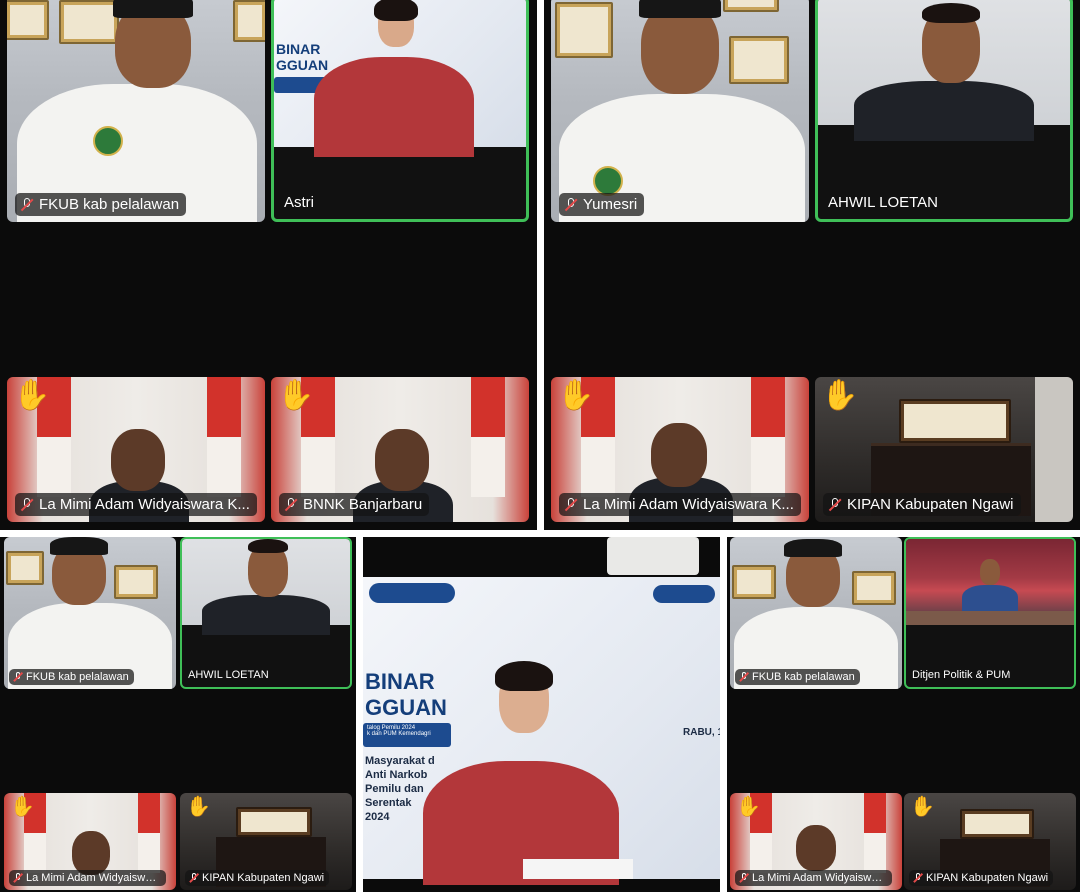  I want to click on participant-video, so click(266, 587).